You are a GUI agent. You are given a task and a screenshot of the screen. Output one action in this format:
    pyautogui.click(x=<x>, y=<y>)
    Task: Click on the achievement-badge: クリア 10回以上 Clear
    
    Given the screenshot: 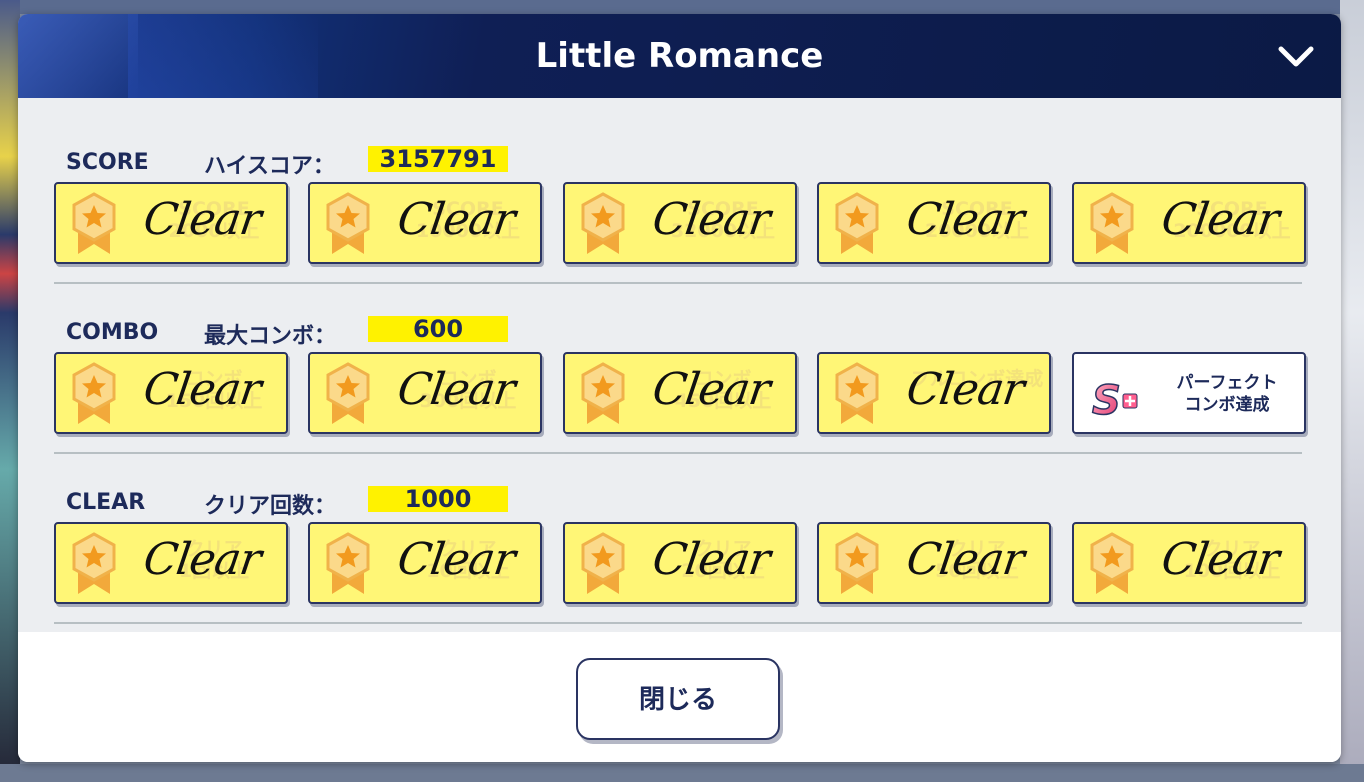 What is the action you would take?
    pyautogui.click(x=425, y=563)
    